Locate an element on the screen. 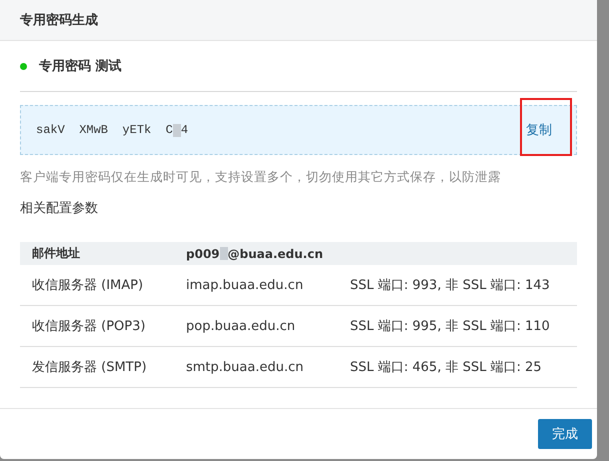  hint-text: 客户端专用密码仅在生成时可见，支持设置多个，切勿使用其它方式保存，以防泄露 is located at coordinates (261, 177).